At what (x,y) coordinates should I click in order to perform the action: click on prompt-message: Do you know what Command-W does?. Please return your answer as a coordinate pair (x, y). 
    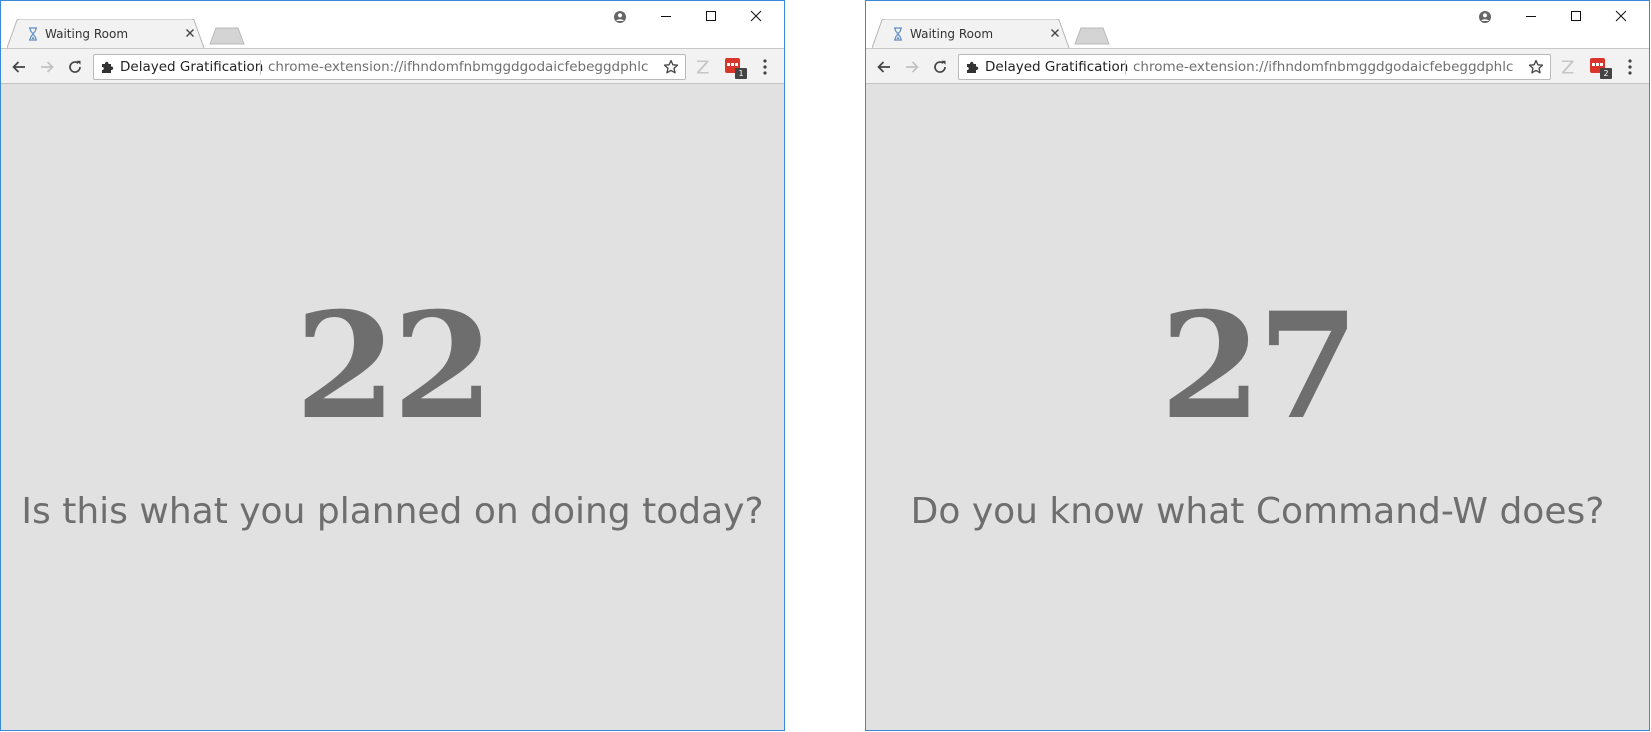
    Looking at the image, I should click on (1257, 511).